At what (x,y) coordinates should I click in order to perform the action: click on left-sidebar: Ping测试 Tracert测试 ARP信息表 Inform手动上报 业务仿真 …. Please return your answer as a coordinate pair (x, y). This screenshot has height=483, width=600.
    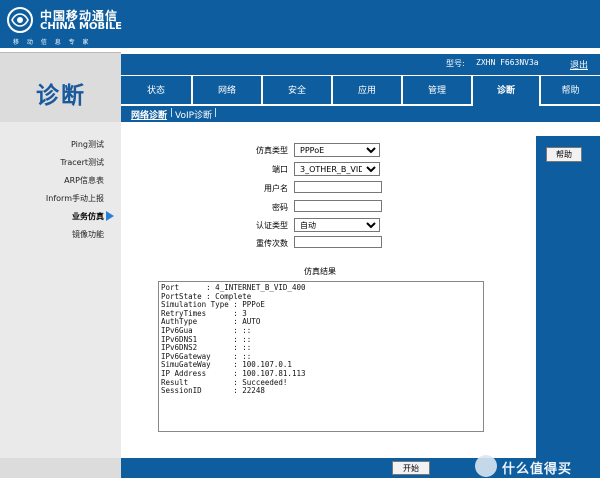
    Looking at the image, I should click on (60, 290).